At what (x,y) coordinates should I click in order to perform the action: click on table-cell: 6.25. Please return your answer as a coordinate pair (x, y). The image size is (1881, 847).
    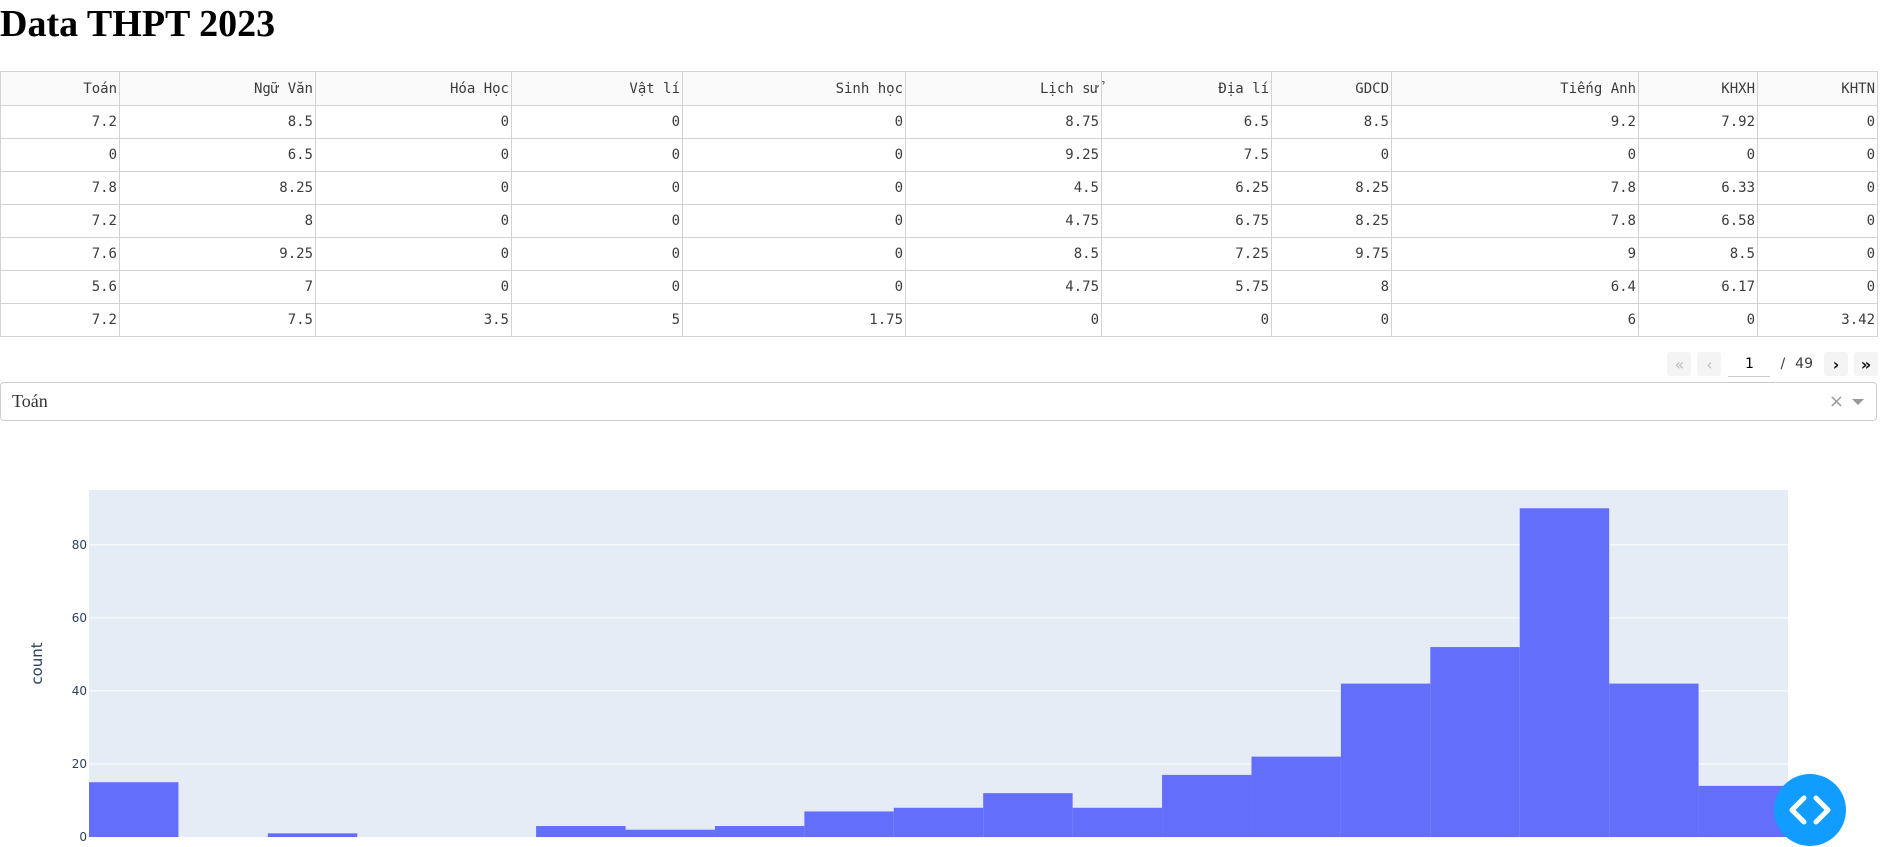
    Looking at the image, I should click on (1186, 188).